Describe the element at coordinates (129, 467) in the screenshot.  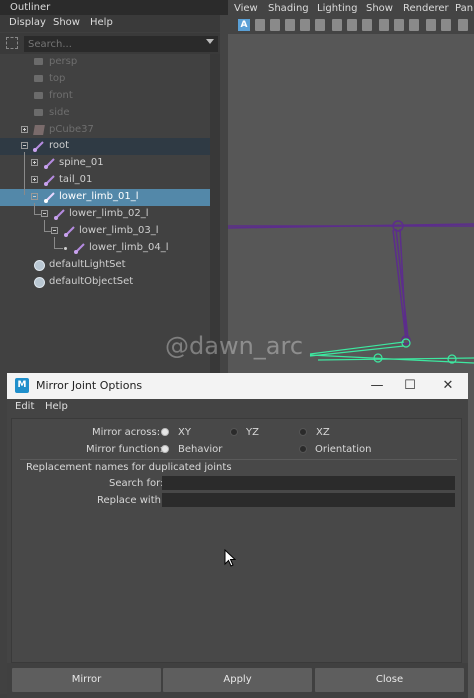
I see `replacement-section-header: Replacement names for duplicated joints` at that location.